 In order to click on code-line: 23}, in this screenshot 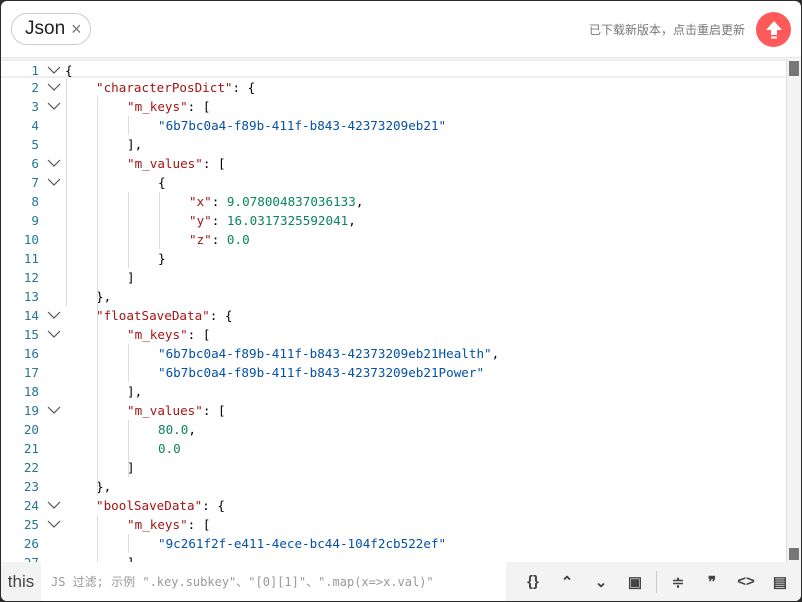, I will do `click(393, 486)`.